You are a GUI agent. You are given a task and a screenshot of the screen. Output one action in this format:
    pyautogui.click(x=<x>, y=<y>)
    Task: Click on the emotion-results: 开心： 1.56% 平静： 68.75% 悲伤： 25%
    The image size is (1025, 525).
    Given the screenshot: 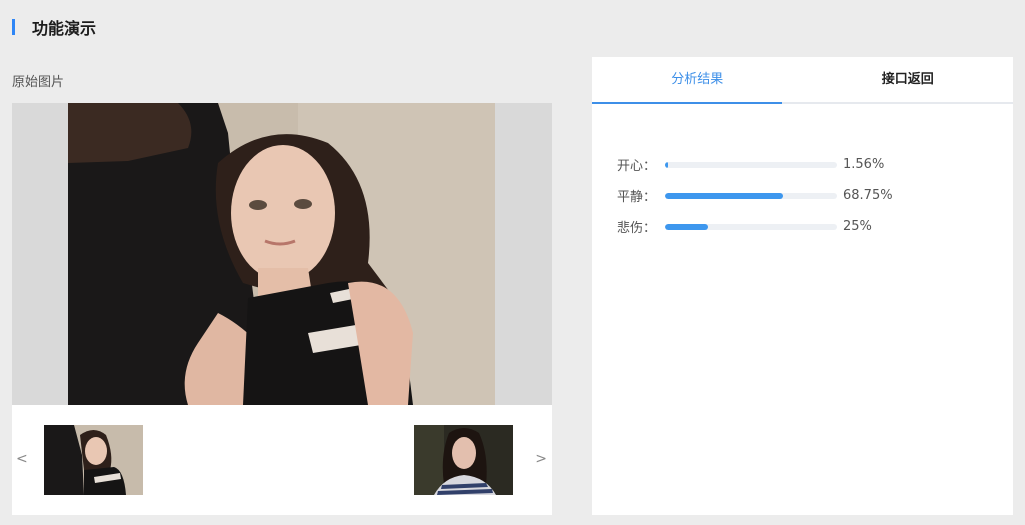 What is the action you would take?
    pyautogui.click(x=755, y=195)
    